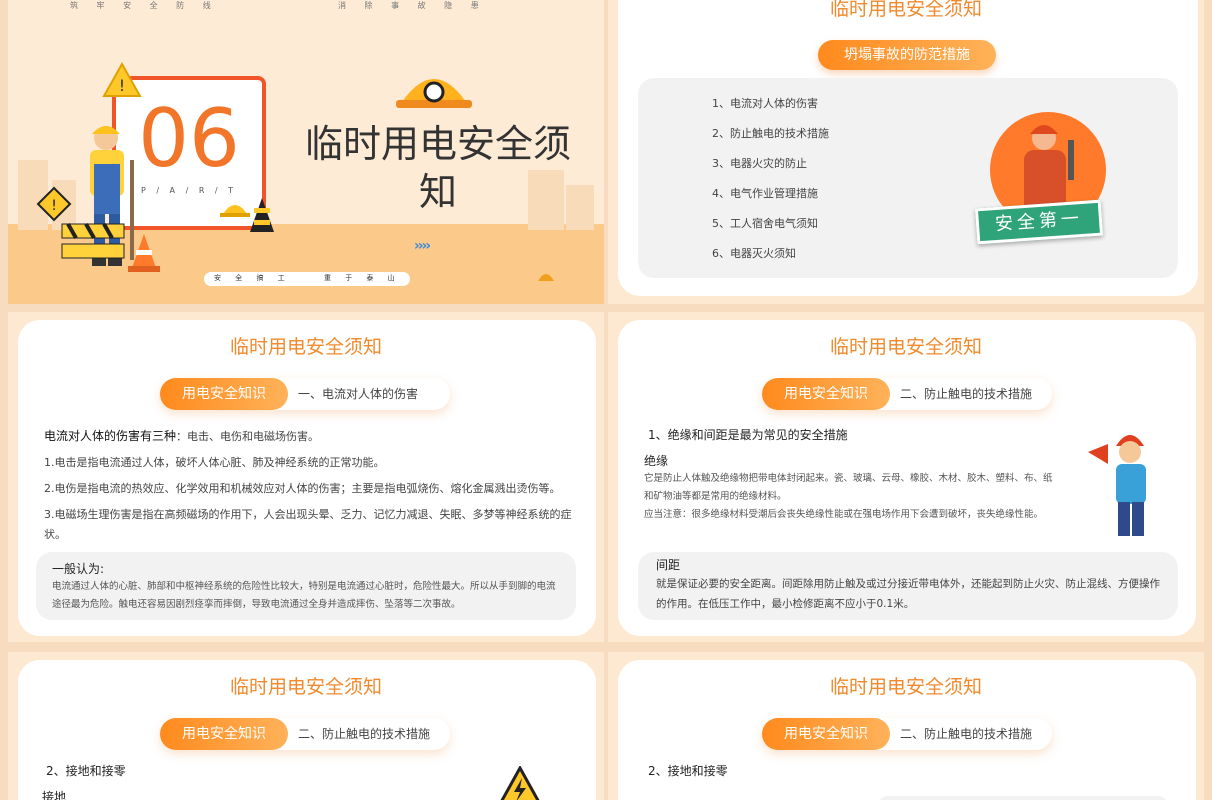 The image size is (1212, 800). I want to click on agenda-item: 5、工人宿舍电气须知, so click(770, 229).